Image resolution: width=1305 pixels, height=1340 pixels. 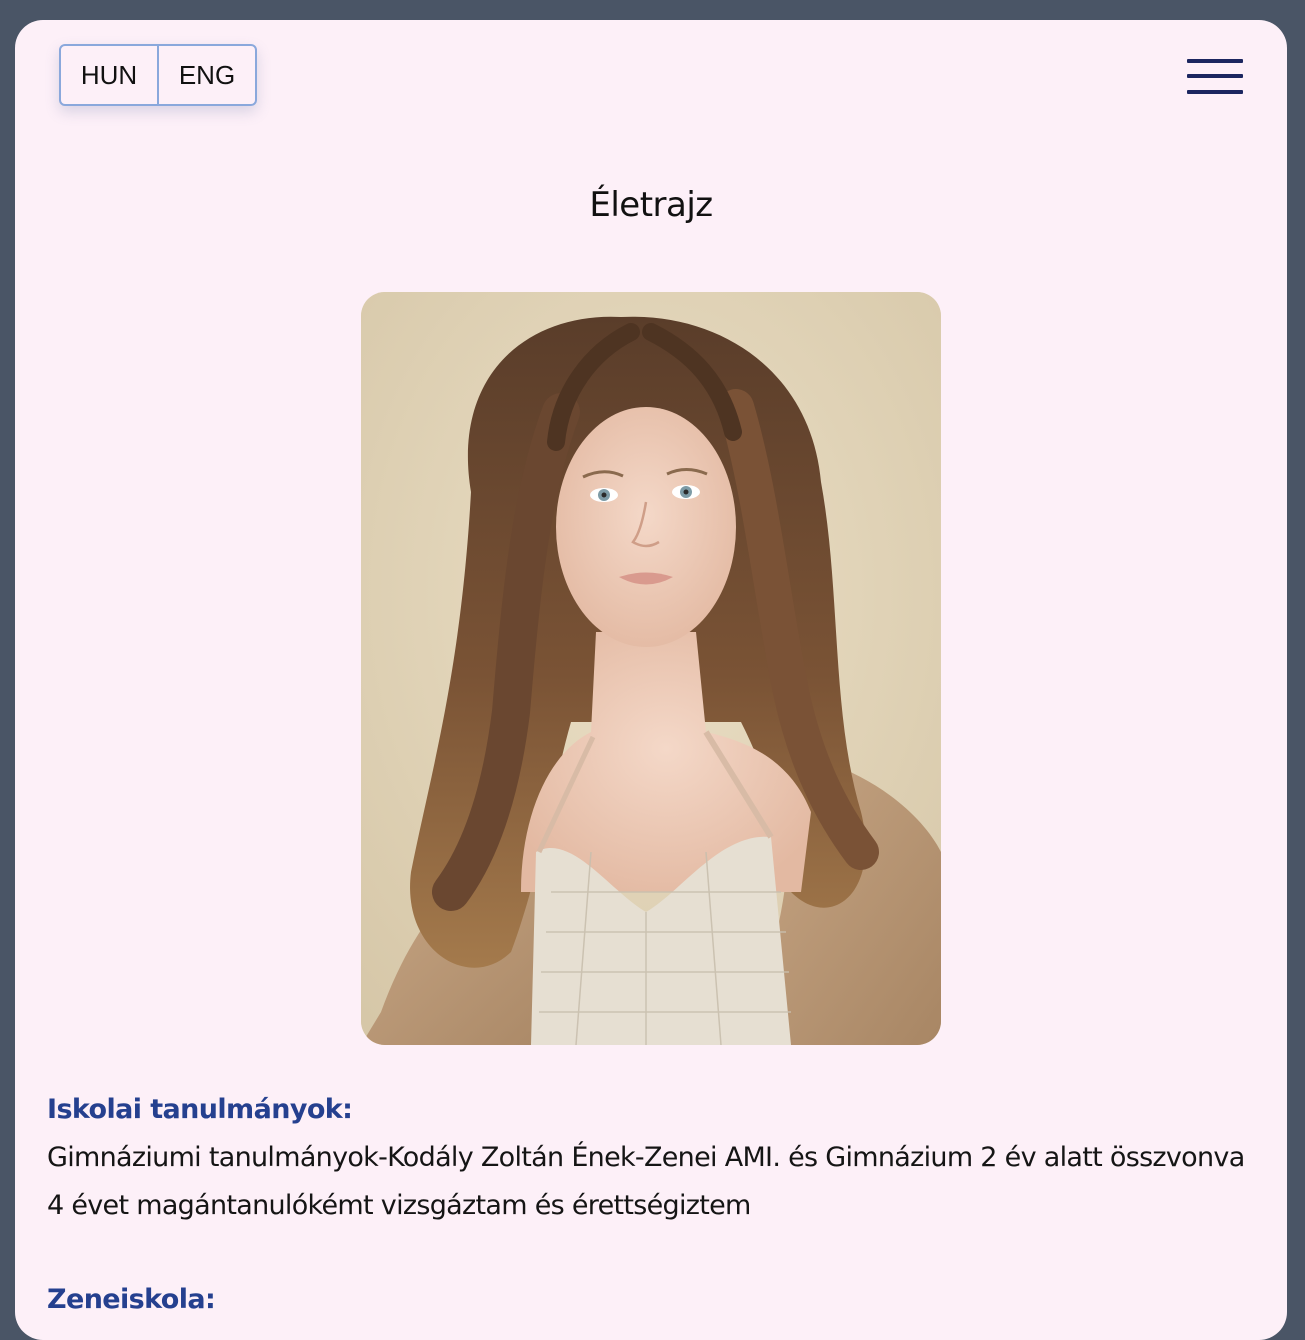 I want to click on language-hun-button: HUN, so click(x=109, y=75).